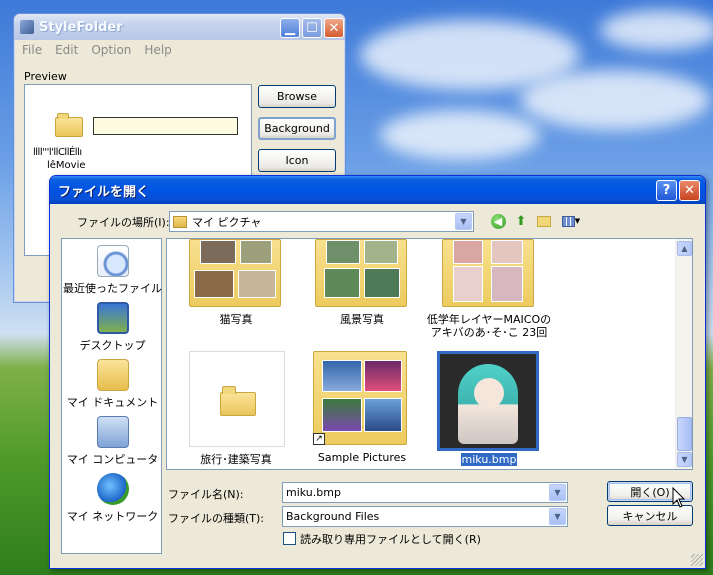  What do you see at coordinates (377, 190) in the screenshot?
I see `dialog-titlebar: ファイルを開く` at bounding box center [377, 190].